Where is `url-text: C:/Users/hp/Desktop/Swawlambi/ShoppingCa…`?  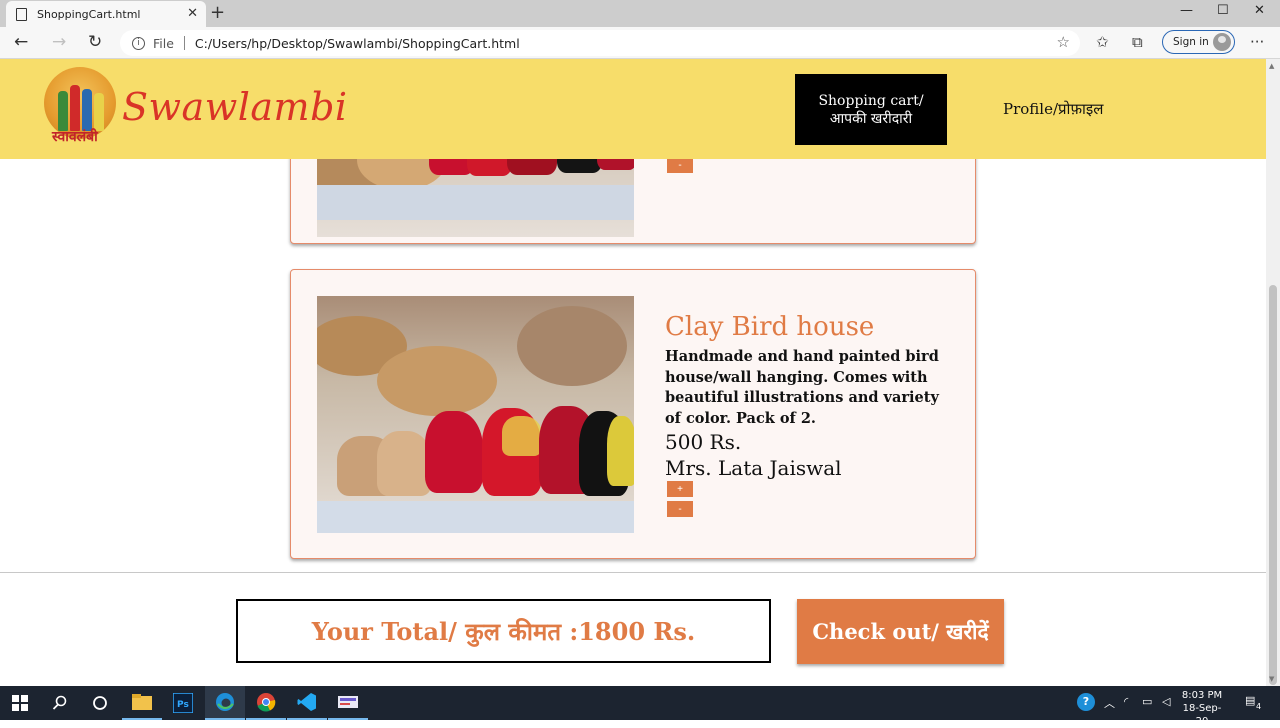 url-text: C:/Users/hp/Desktop/Swawlambi/ShoppingCa… is located at coordinates (357, 43).